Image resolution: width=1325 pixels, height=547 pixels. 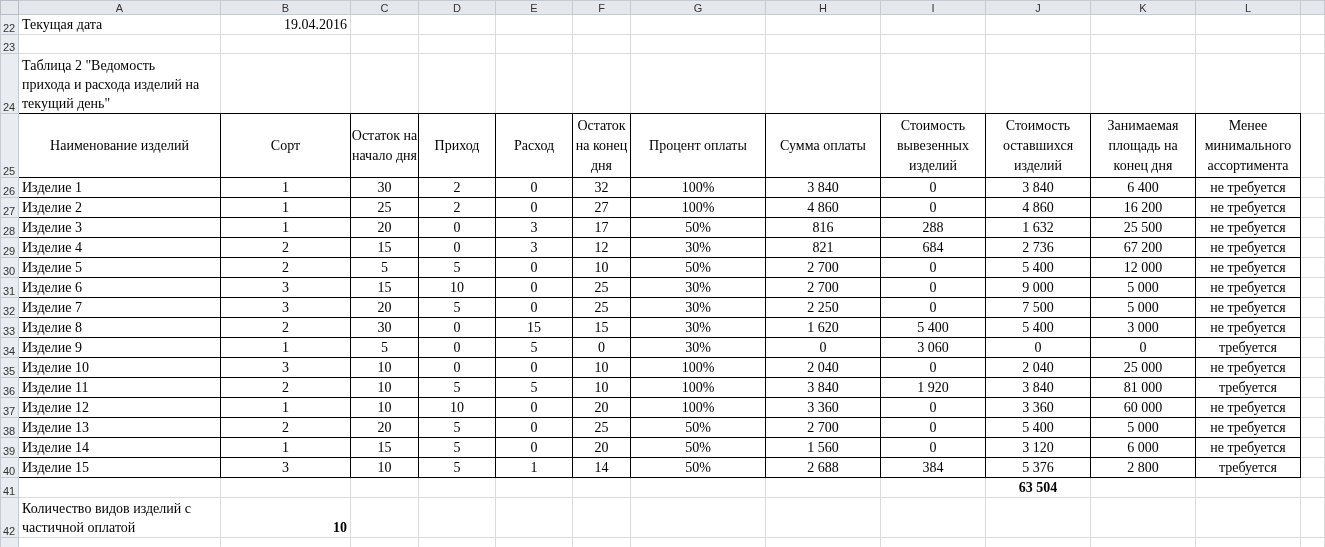 I want to click on column-header: E, so click(x=534, y=7).